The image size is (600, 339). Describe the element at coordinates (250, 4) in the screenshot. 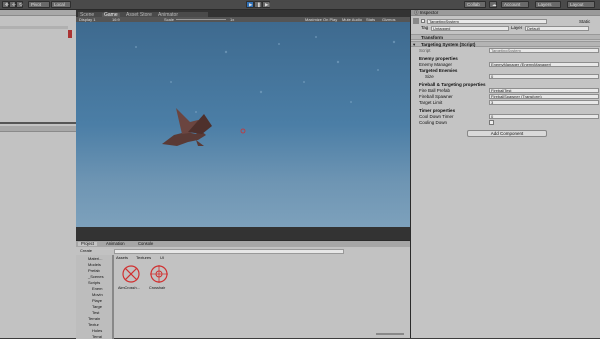

I see `play-button: ▶` at that location.